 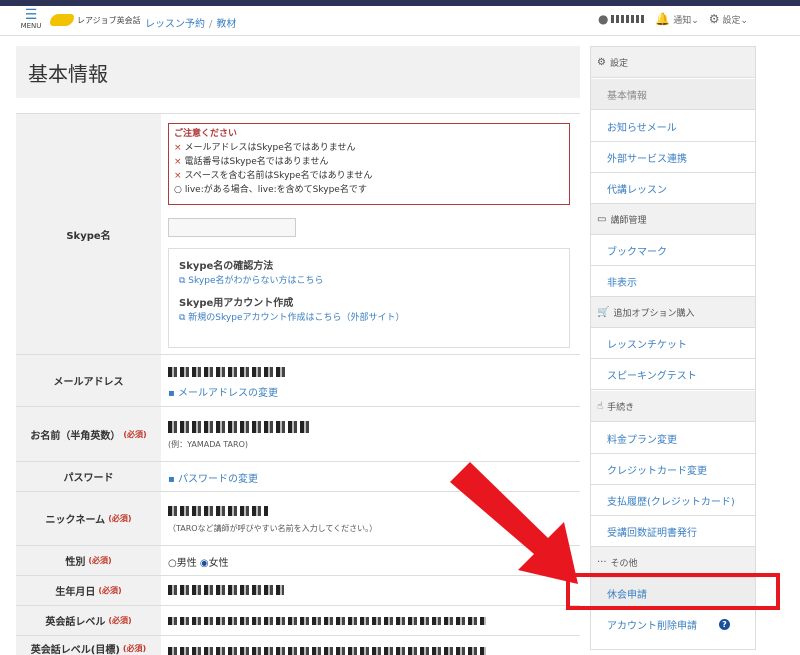 I want to click on label-text: 英会話レベル(目標), so click(x=75, y=649).